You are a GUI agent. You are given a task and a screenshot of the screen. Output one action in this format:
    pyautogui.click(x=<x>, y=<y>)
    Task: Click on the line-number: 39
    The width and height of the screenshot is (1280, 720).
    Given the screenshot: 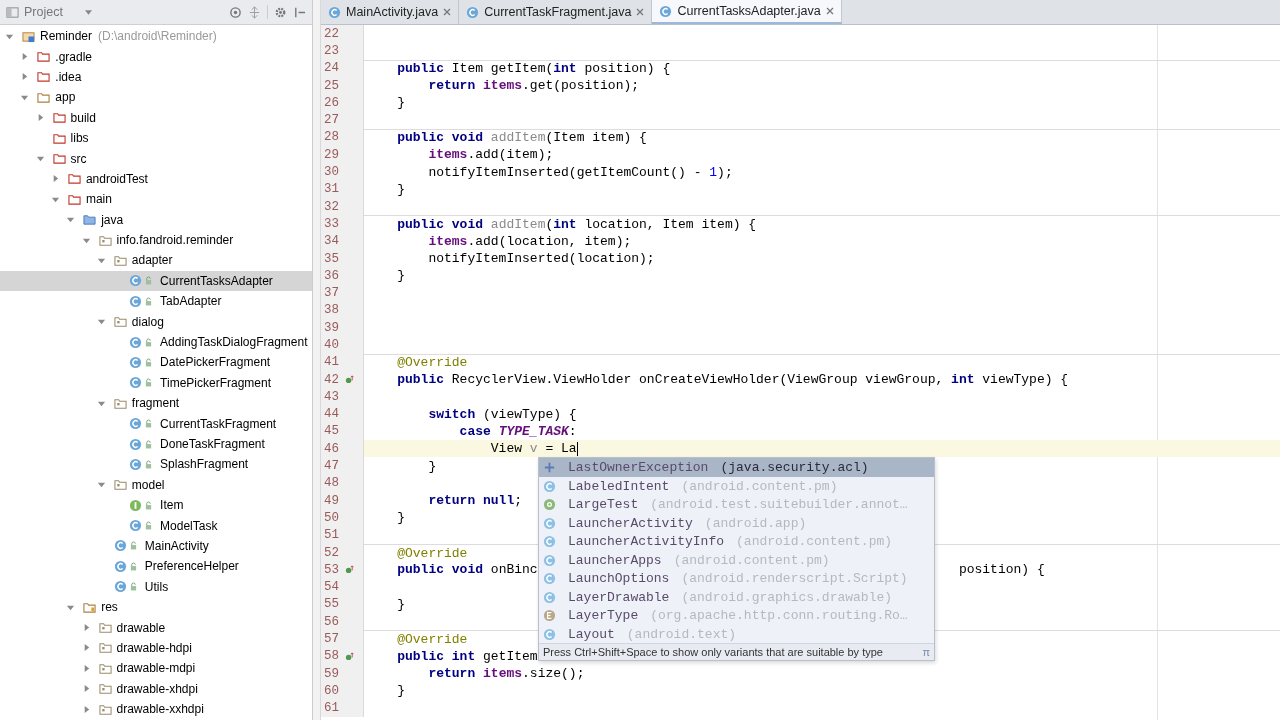 What is the action you would take?
    pyautogui.click(x=331, y=327)
    